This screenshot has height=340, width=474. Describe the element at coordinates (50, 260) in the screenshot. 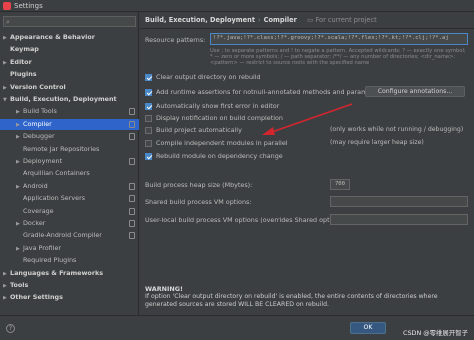

I see `sidebar-item-label: Required Plugins` at that location.